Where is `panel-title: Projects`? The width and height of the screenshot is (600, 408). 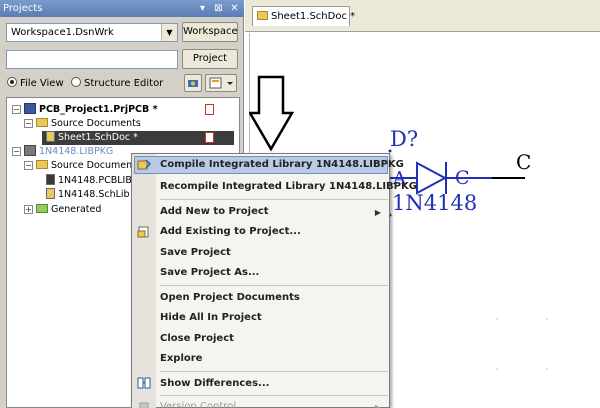
panel-title: Projects is located at coordinates (23, 8).